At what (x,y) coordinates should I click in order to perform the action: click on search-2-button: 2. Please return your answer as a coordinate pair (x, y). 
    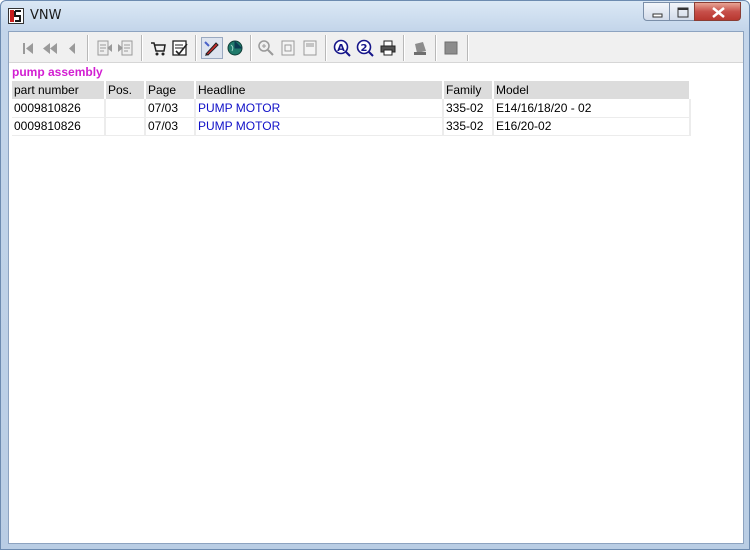
    Looking at the image, I should click on (365, 48).